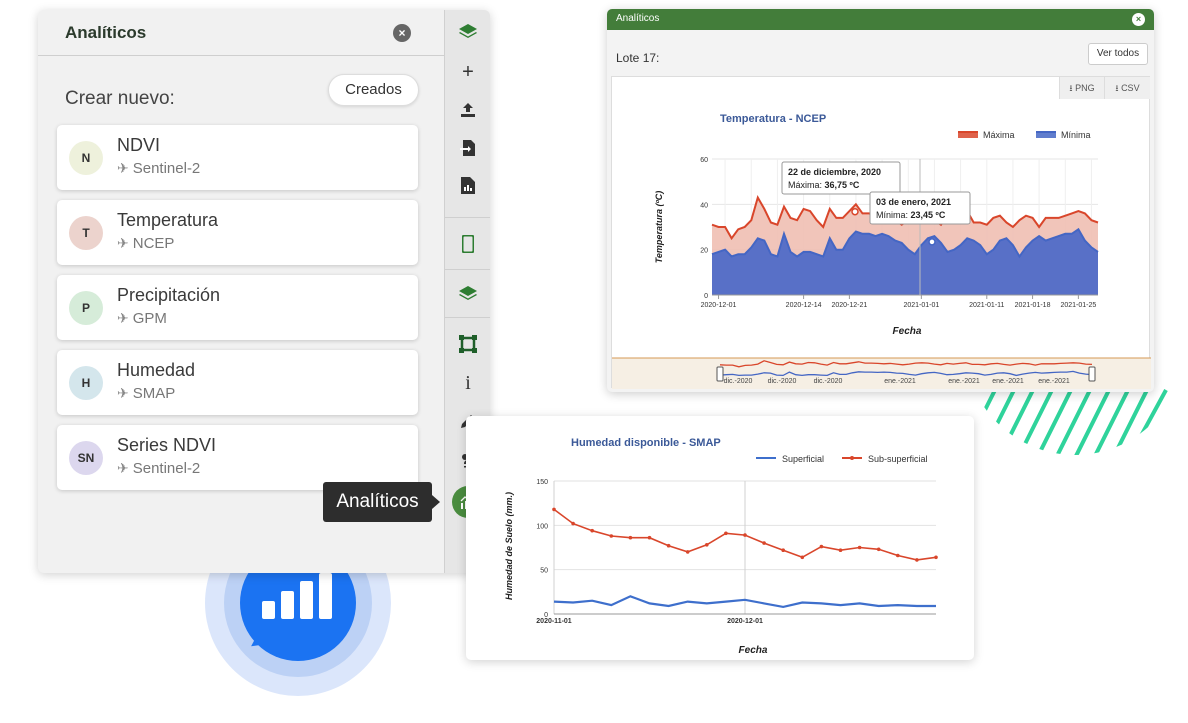 This screenshot has width=1188, height=723. I want to click on toolbar-group-layers, so click(467, 294).